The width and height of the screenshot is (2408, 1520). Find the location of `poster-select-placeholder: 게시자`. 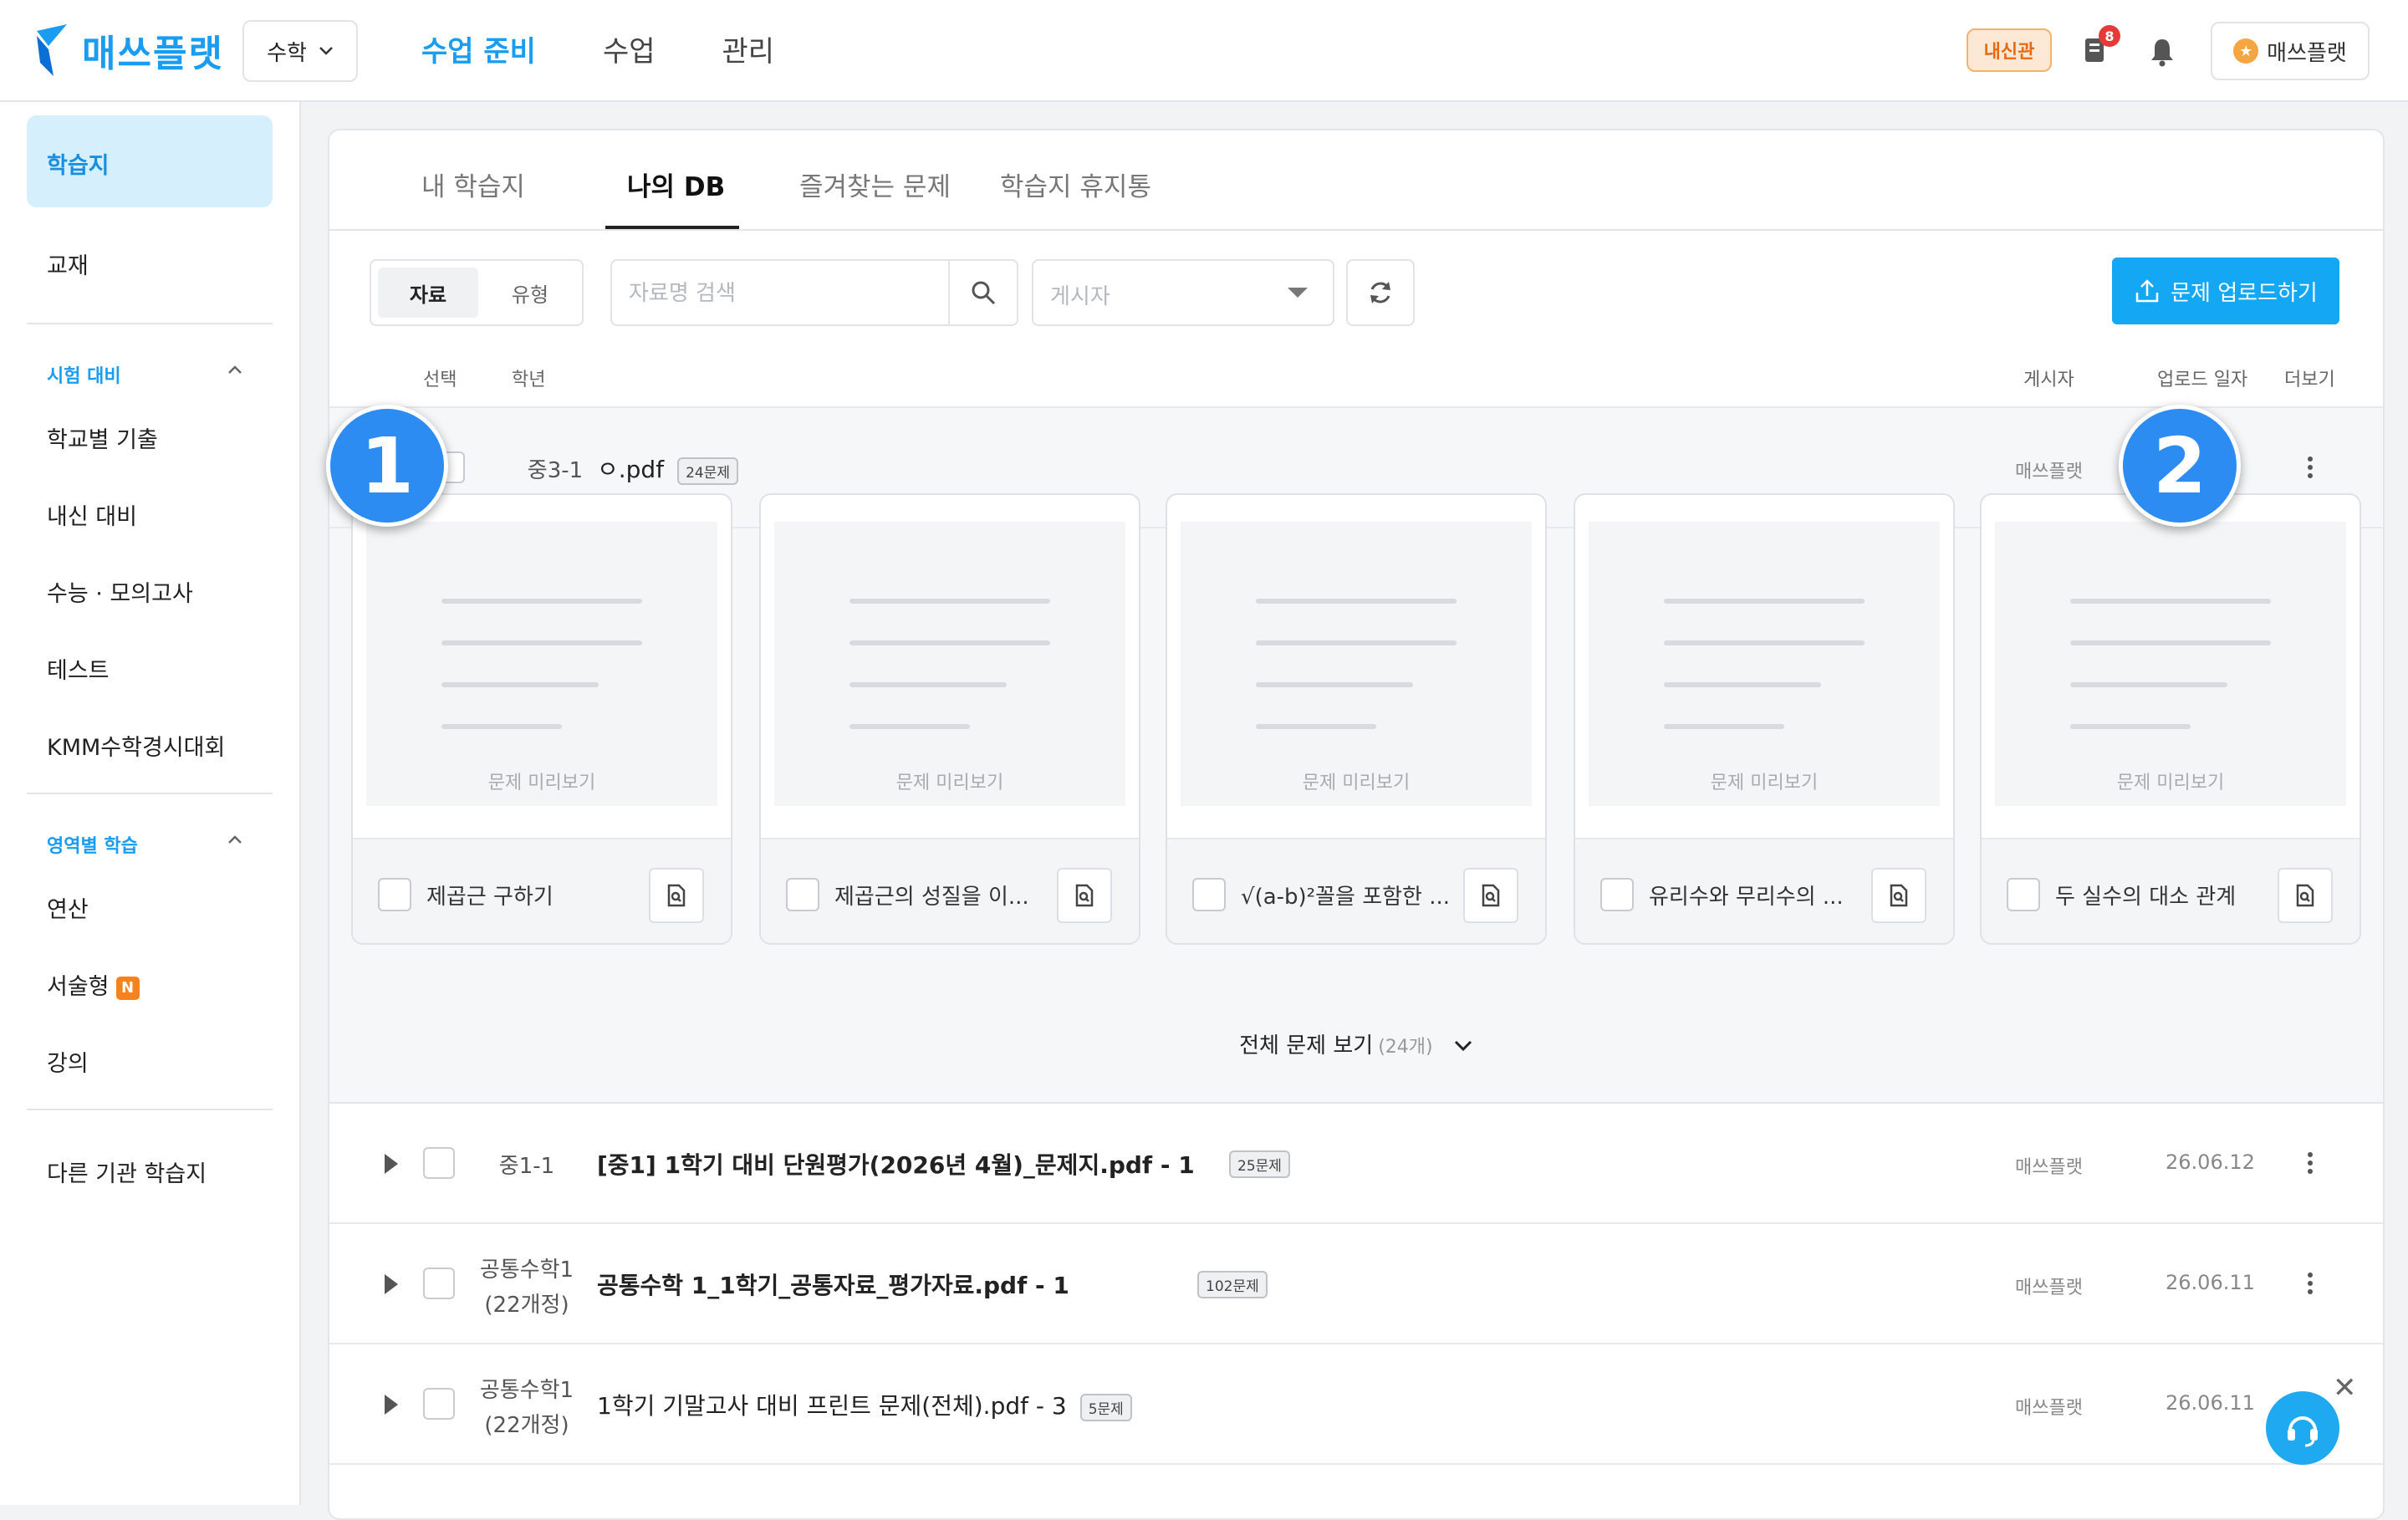

poster-select-placeholder: 게시자 is located at coordinates (1080, 297).